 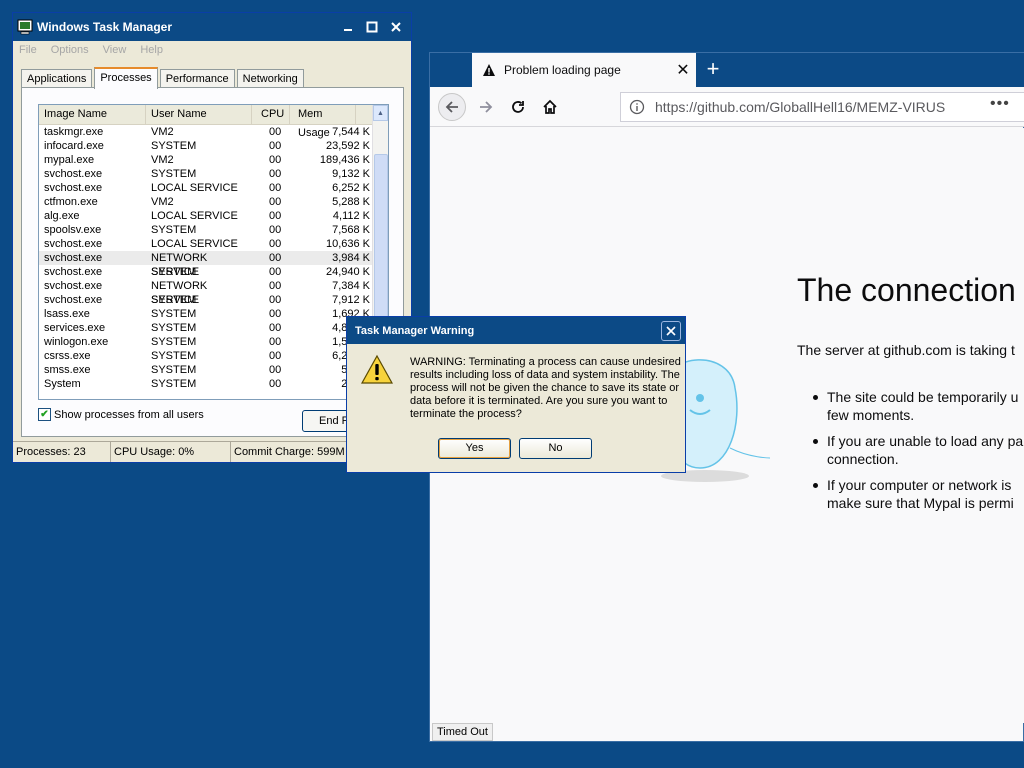 What do you see at coordinates (377, 369) in the screenshot?
I see `warning-triangle-icon` at bounding box center [377, 369].